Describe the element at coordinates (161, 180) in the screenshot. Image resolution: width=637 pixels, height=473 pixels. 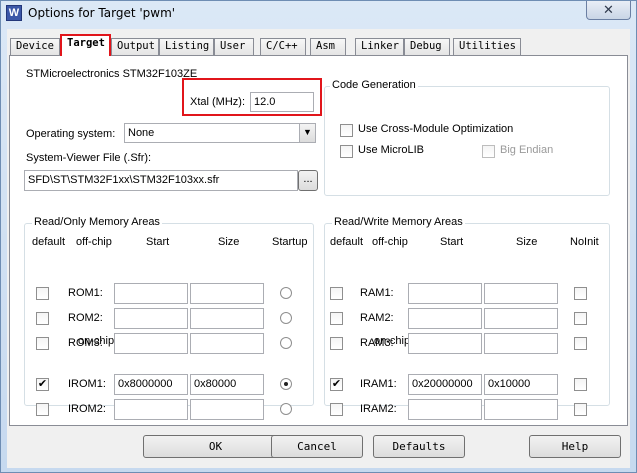
I see `svf-input: SFD\ST\STM32F1xx\STM32F103xx.sfr` at that location.